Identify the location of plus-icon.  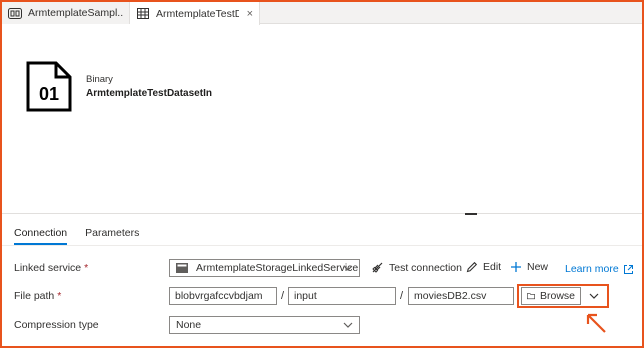
(516, 267).